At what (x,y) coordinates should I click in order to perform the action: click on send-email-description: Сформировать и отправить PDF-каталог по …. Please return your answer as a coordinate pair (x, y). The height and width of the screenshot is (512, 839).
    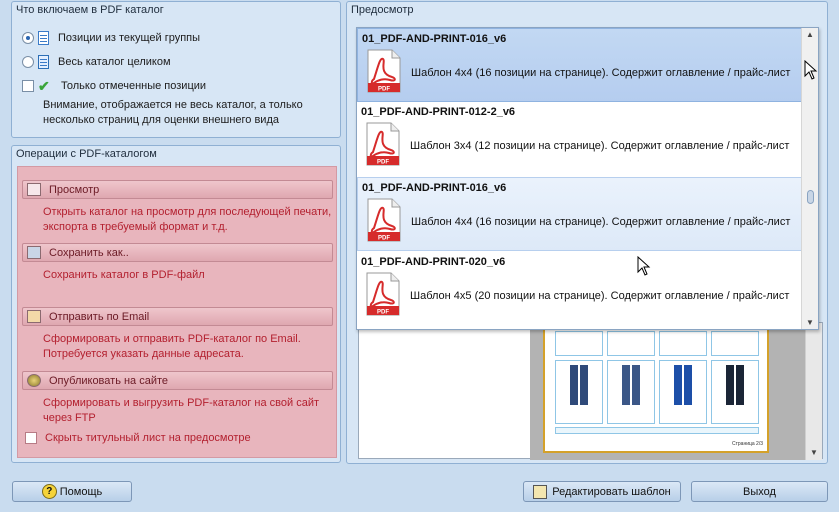
    Looking at the image, I should click on (172, 346).